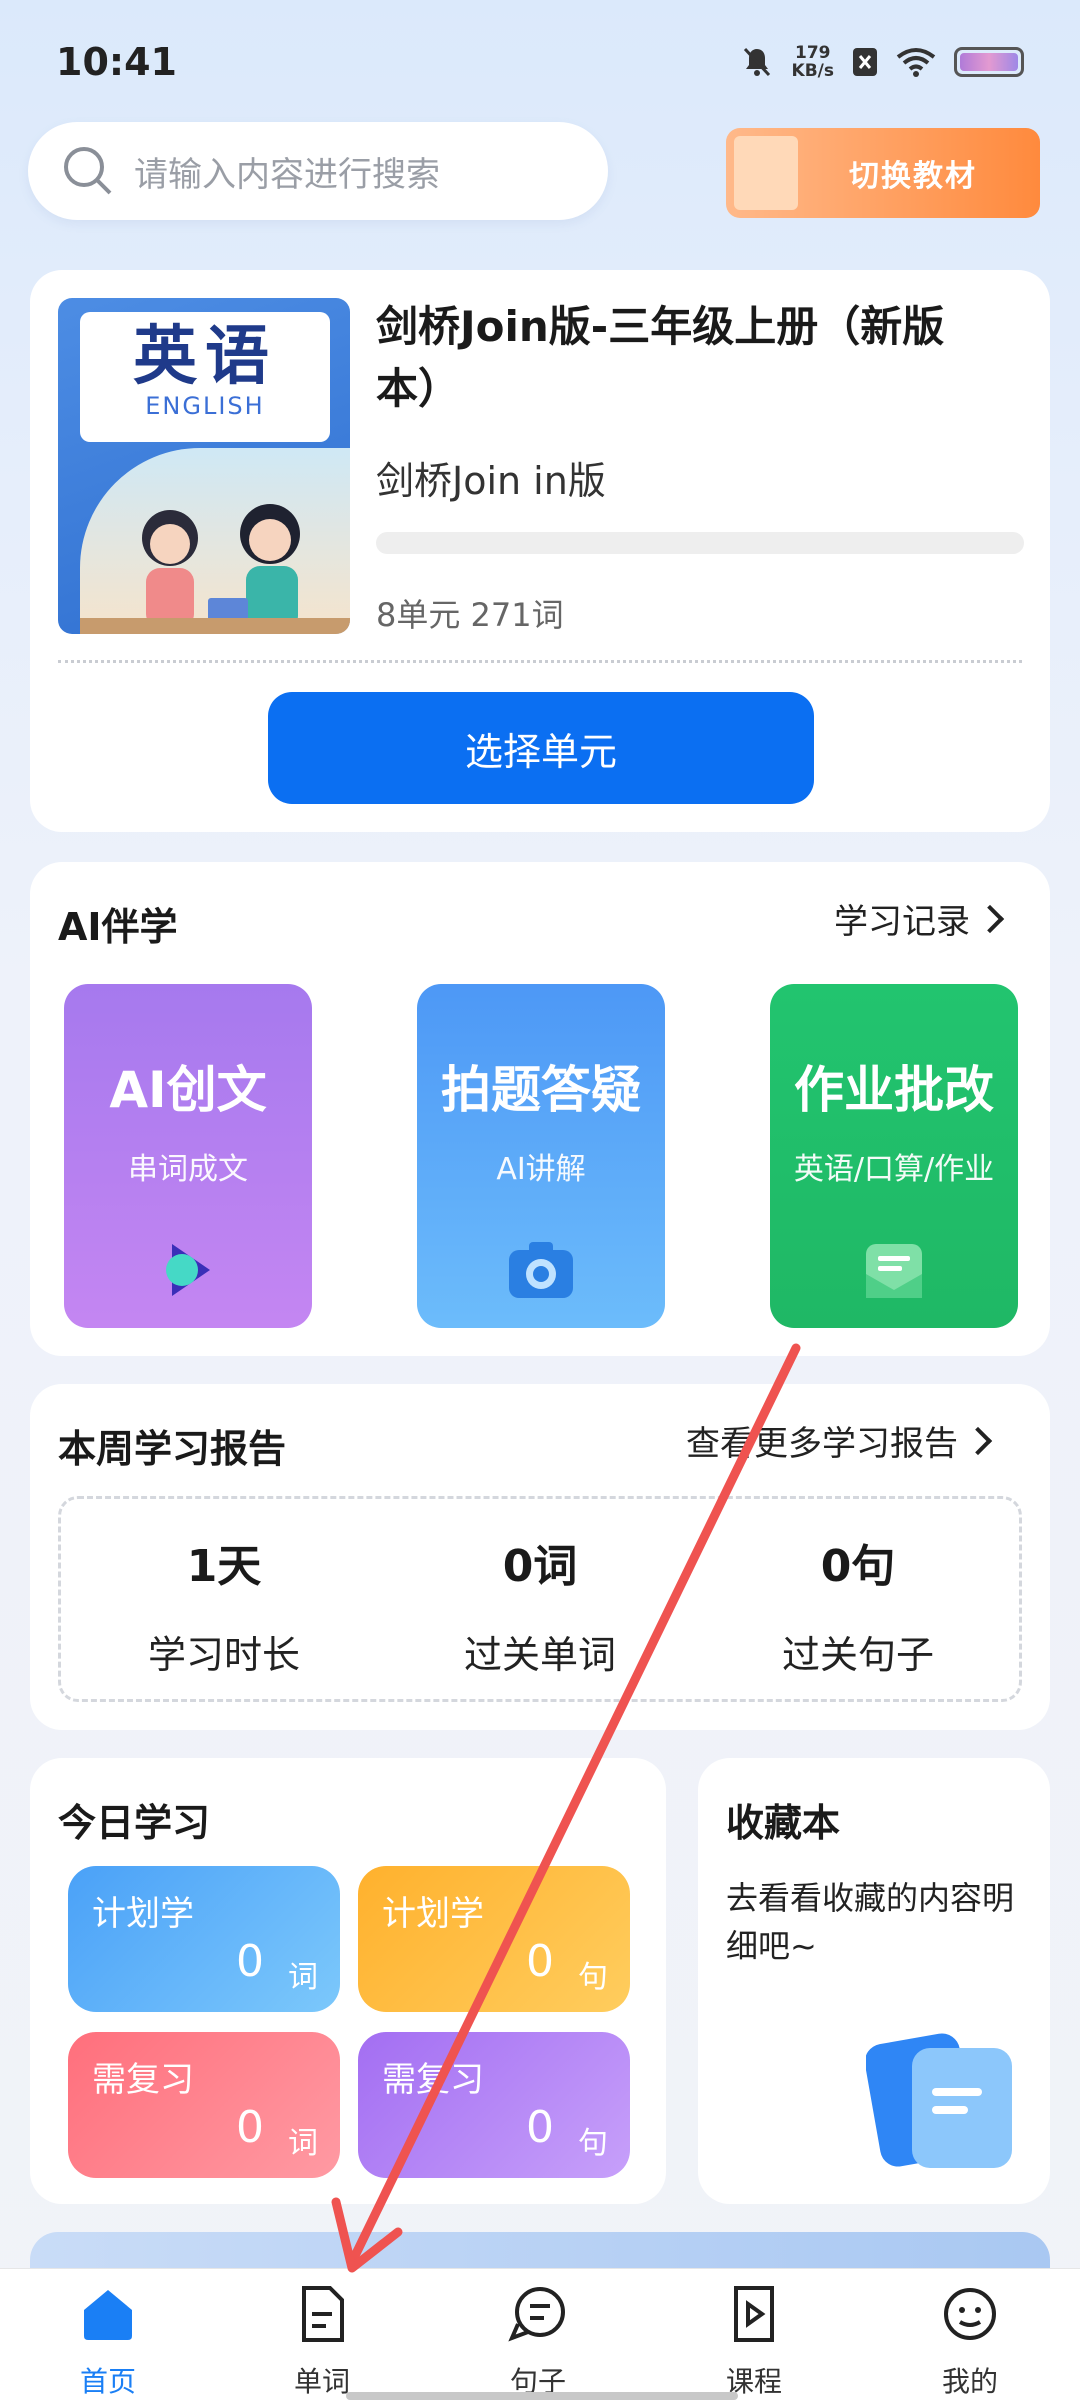  What do you see at coordinates (542, 2396) in the screenshot?
I see `home-indicator` at bounding box center [542, 2396].